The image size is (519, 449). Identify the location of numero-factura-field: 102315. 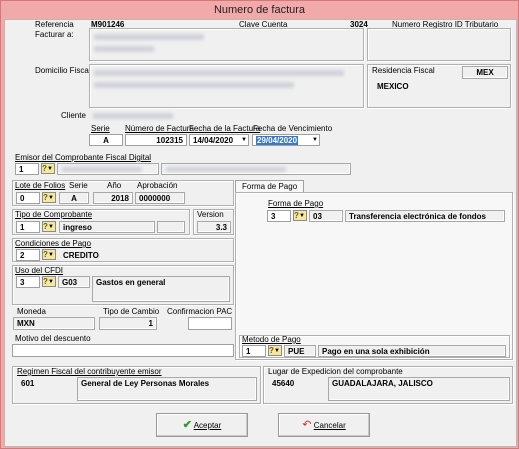
(156, 140).